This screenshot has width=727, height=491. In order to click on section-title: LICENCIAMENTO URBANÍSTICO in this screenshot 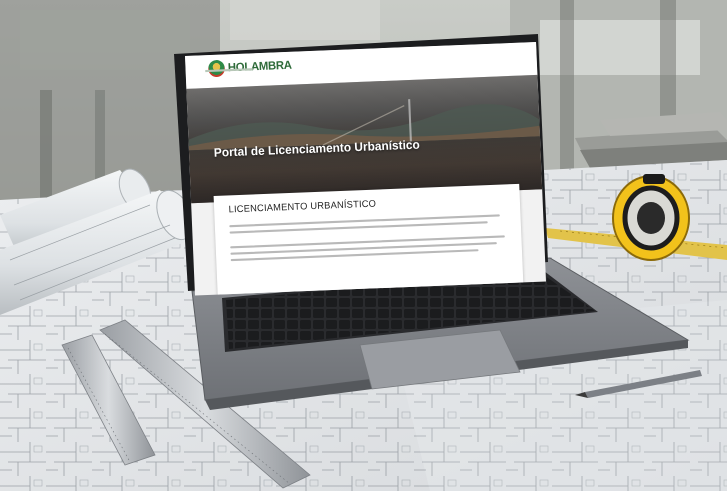, I will do `click(302, 206)`.